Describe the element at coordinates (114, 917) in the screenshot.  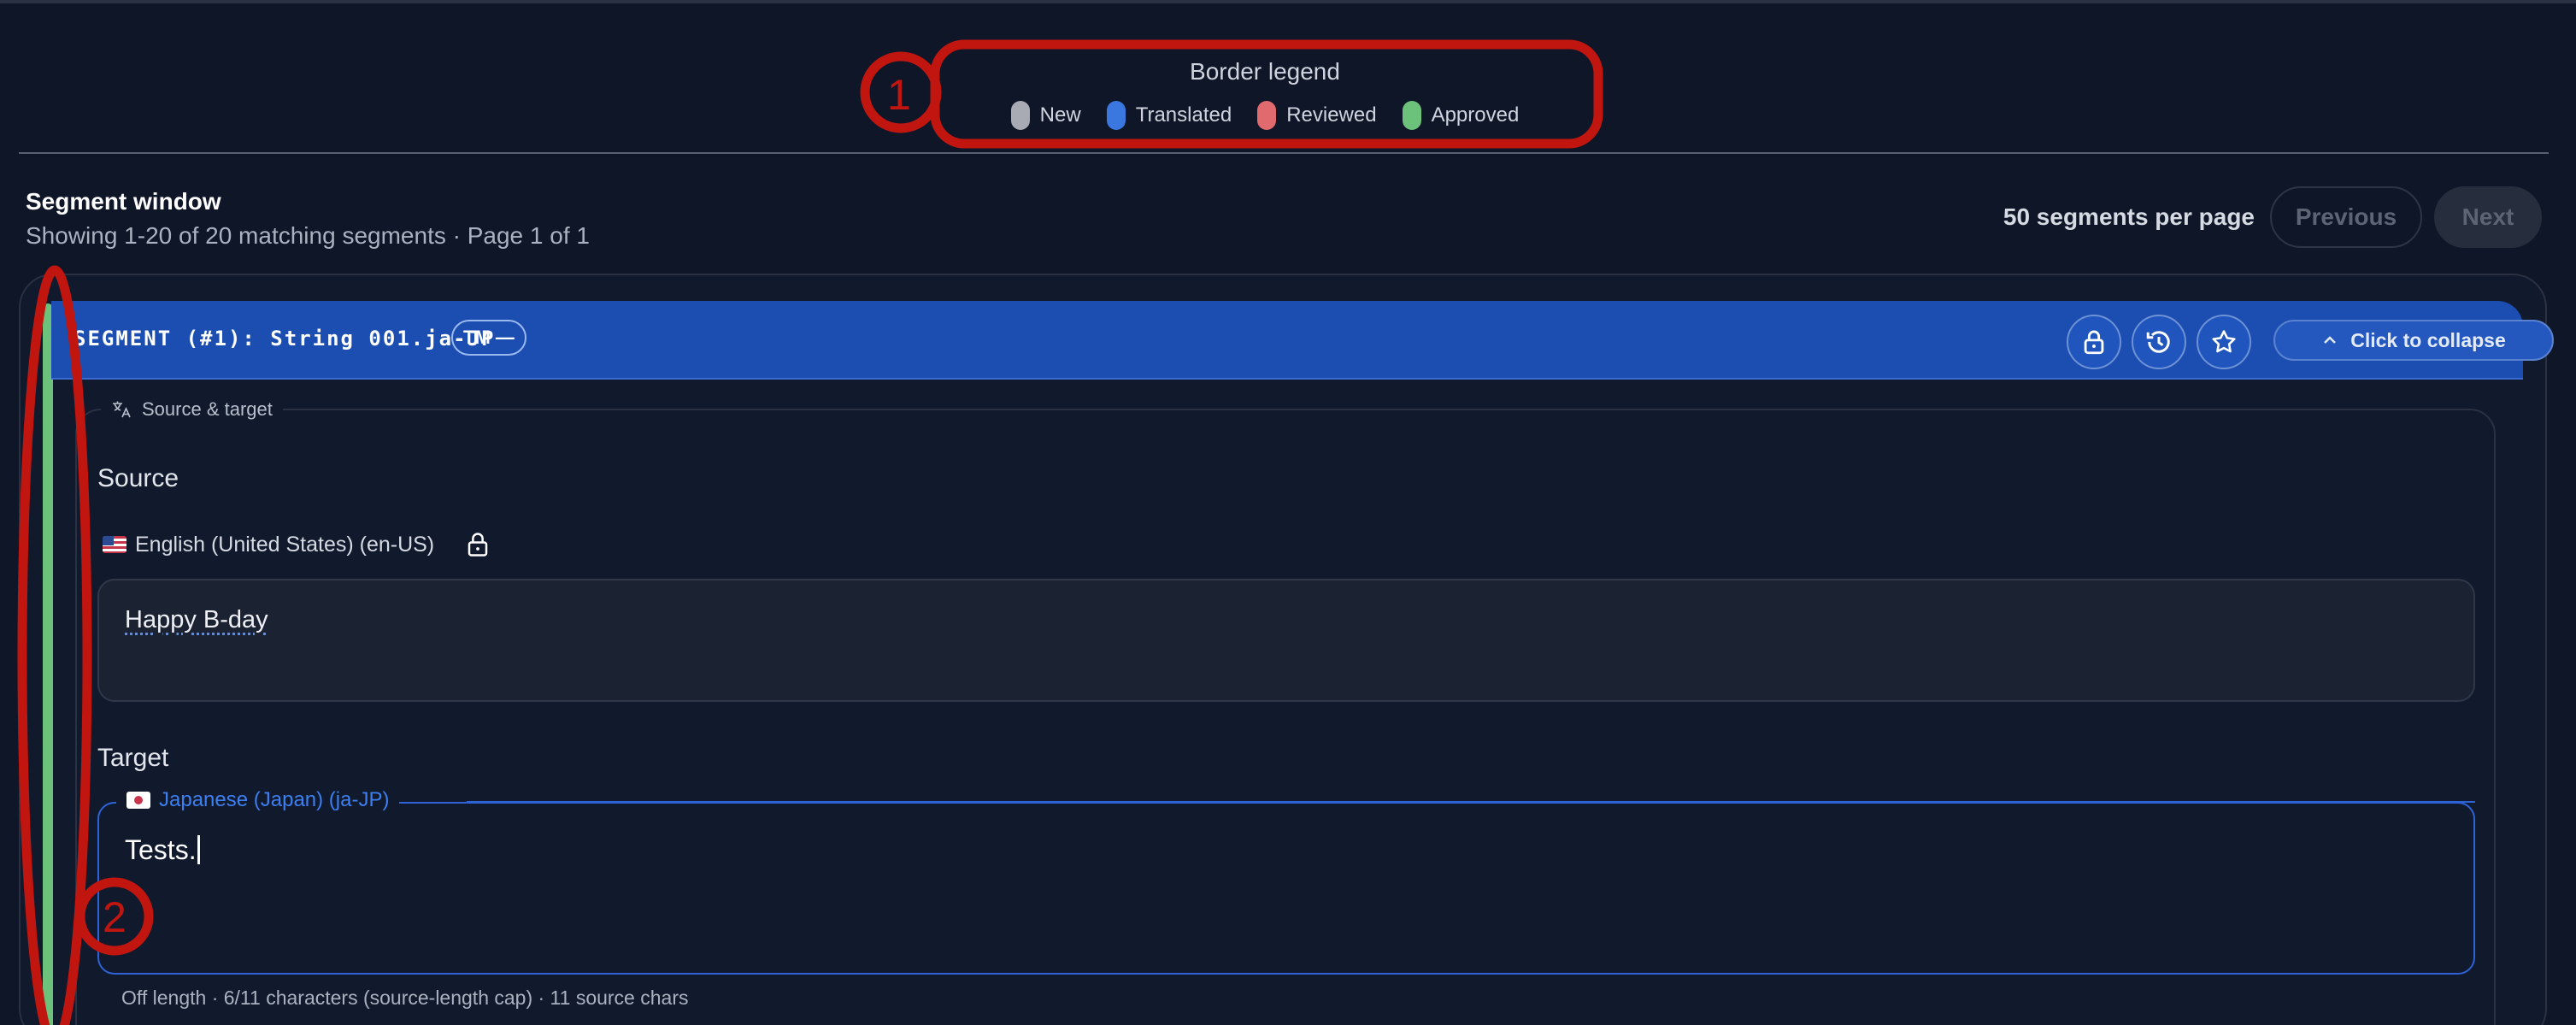
I see `annotation-number-2: 2` at that location.